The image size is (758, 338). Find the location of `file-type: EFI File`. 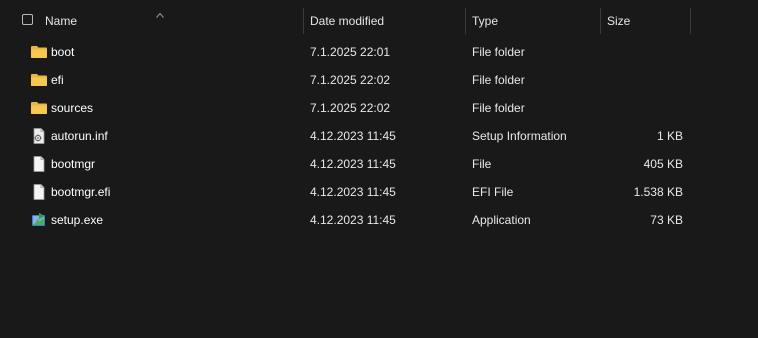

file-type: EFI File is located at coordinates (493, 192).